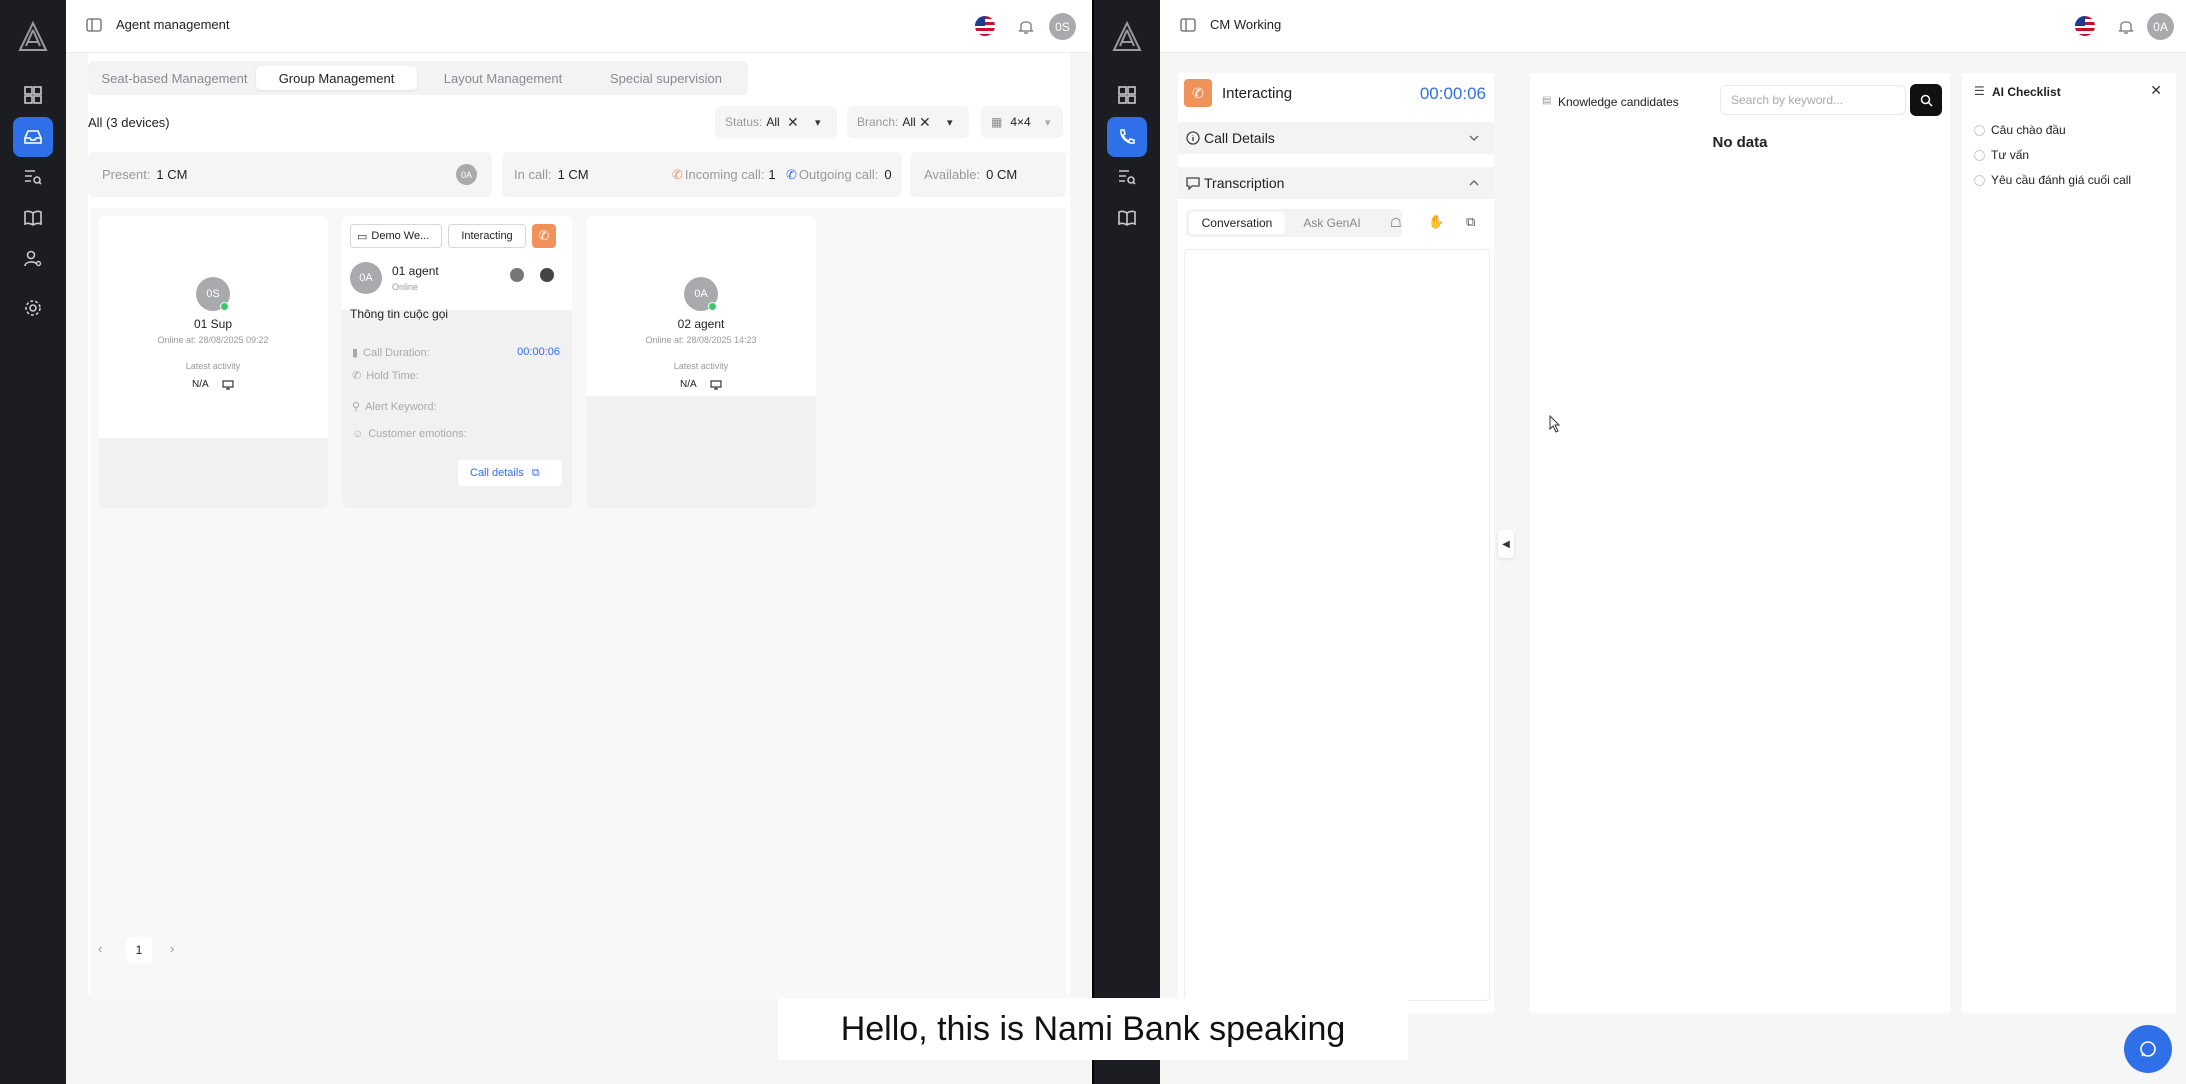 Image resolution: width=2186 pixels, height=1084 pixels. I want to click on checklist-item: Câu chào đầu, so click(2020, 130).